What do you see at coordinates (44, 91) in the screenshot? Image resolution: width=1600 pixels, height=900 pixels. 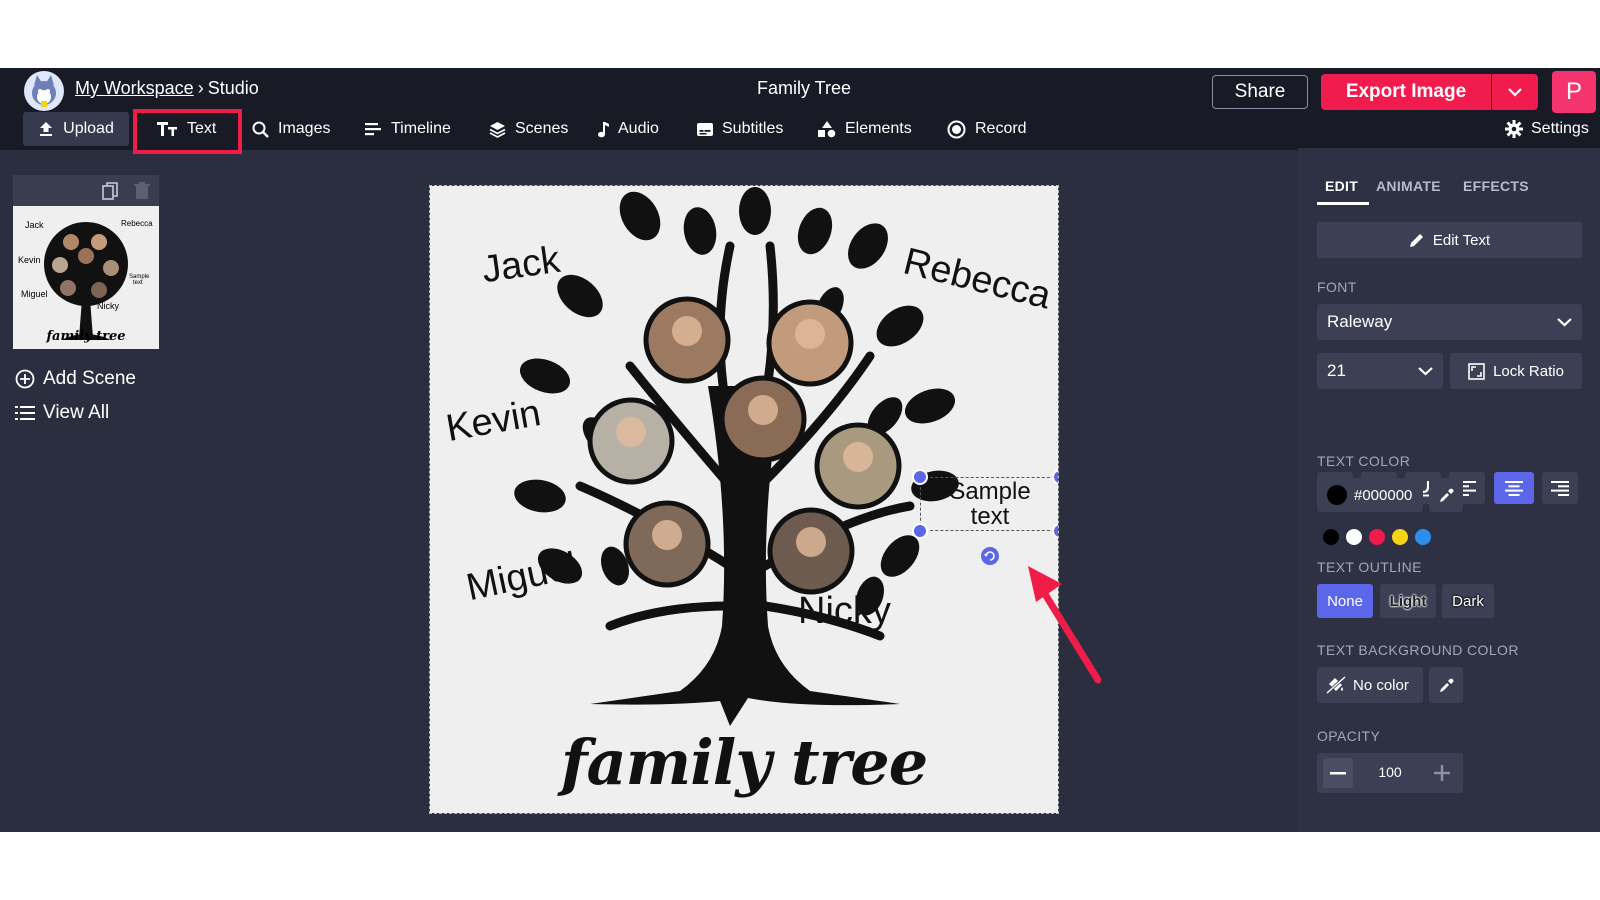 I see `app-logo` at bounding box center [44, 91].